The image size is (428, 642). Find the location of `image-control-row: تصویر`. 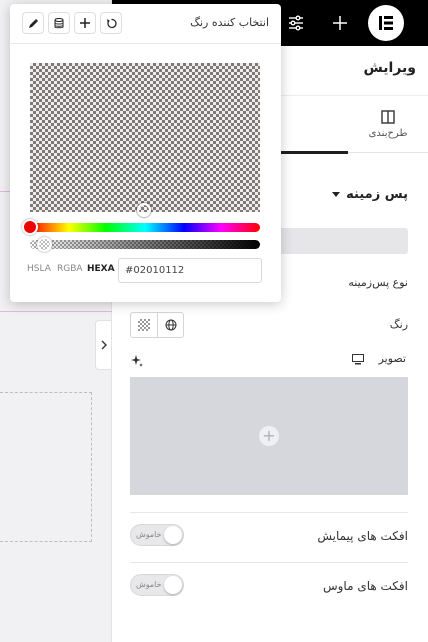

image-control-row: تصویر is located at coordinates (269, 361).